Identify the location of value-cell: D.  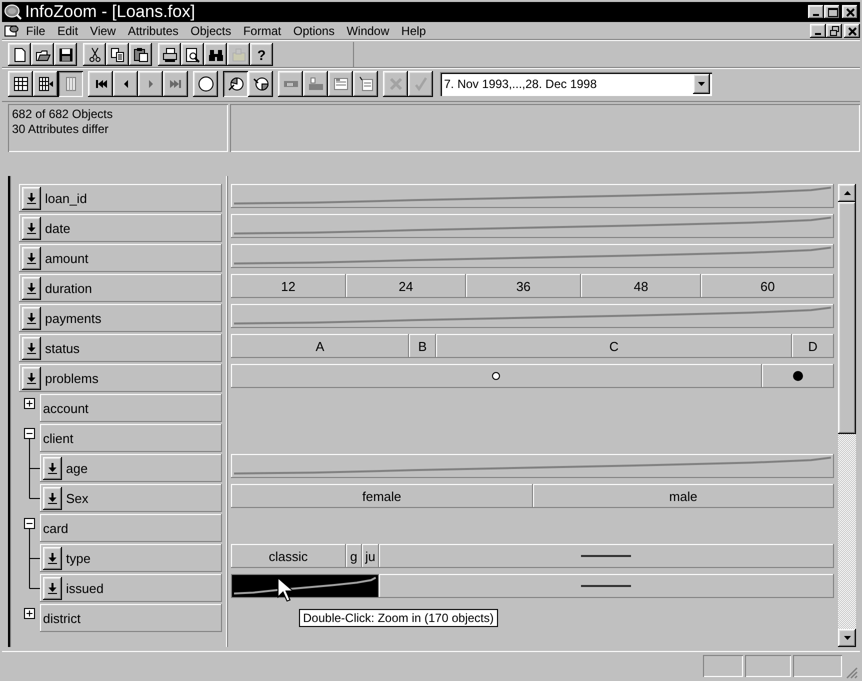
(813, 346).